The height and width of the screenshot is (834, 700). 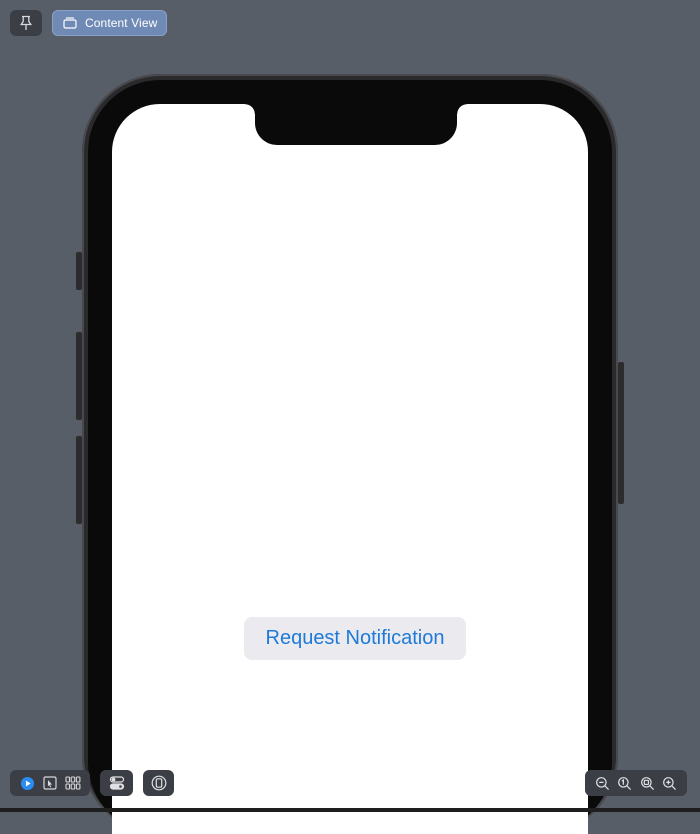 I want to click on pin-icon, so click(x=26, y=23).